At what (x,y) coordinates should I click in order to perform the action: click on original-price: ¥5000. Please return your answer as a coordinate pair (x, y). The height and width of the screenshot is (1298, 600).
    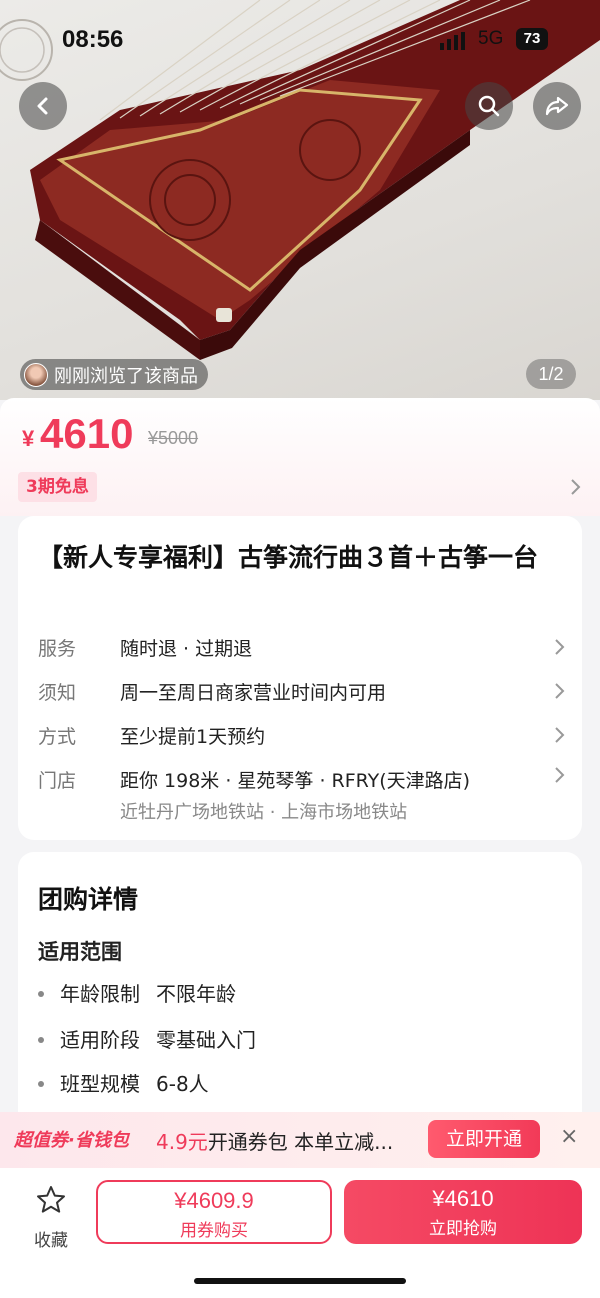
    Looking at the image, I should click on (173, 438).